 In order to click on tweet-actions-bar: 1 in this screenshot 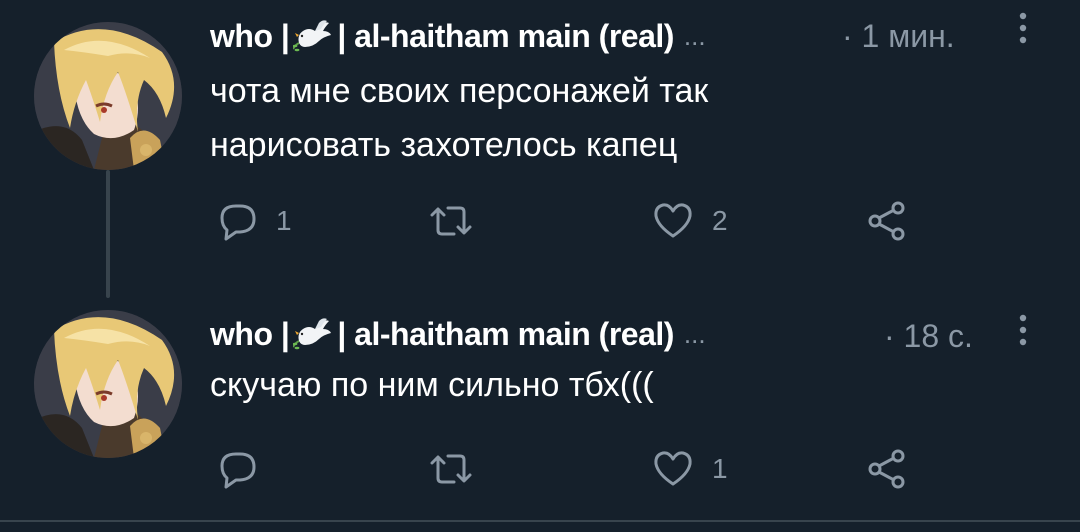, I will do `click(620, 469)`.